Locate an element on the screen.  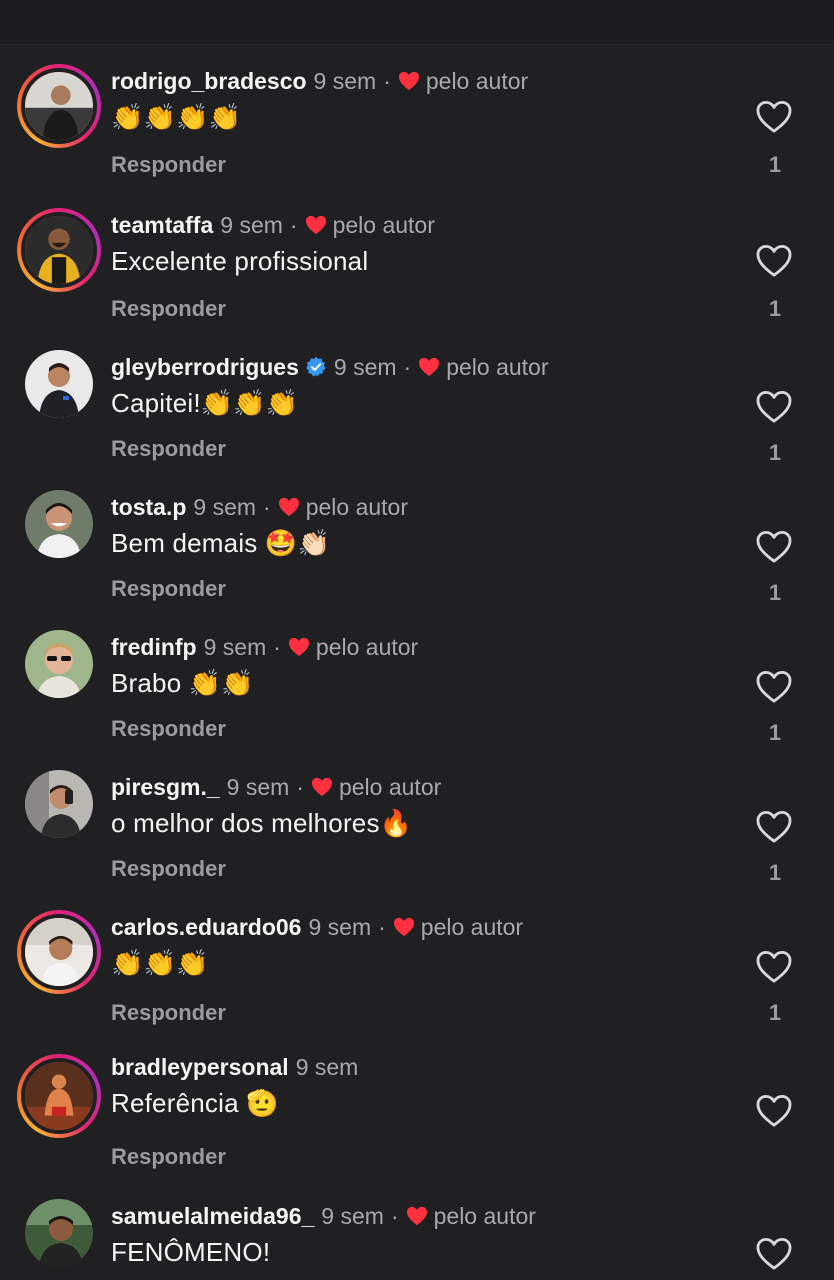
comment-username: rodrigo_bradesco is located at coordinates (209, 81).